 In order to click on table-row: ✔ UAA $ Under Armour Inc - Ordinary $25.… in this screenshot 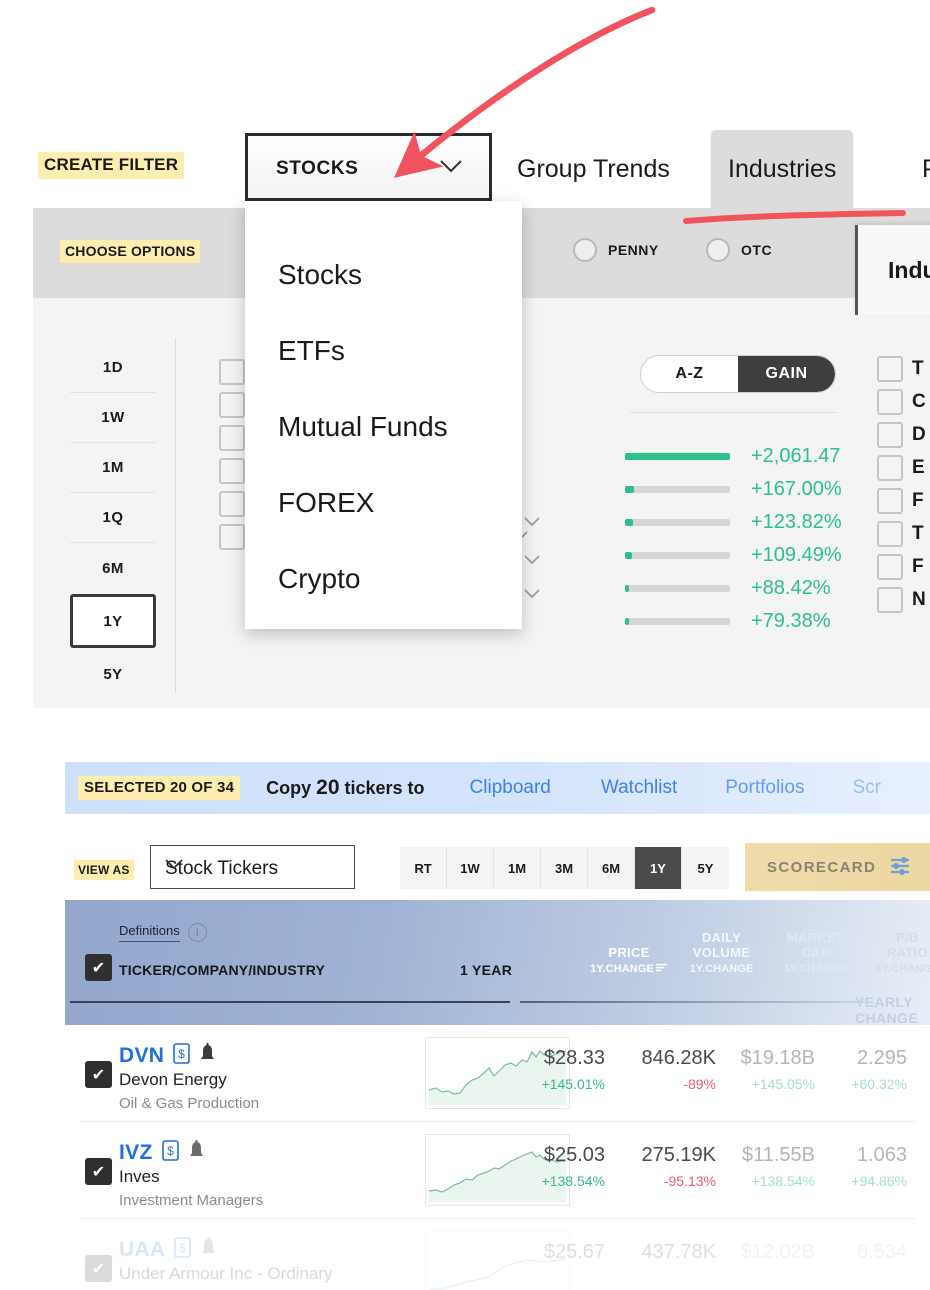, I will do `click(497, 1254)`.